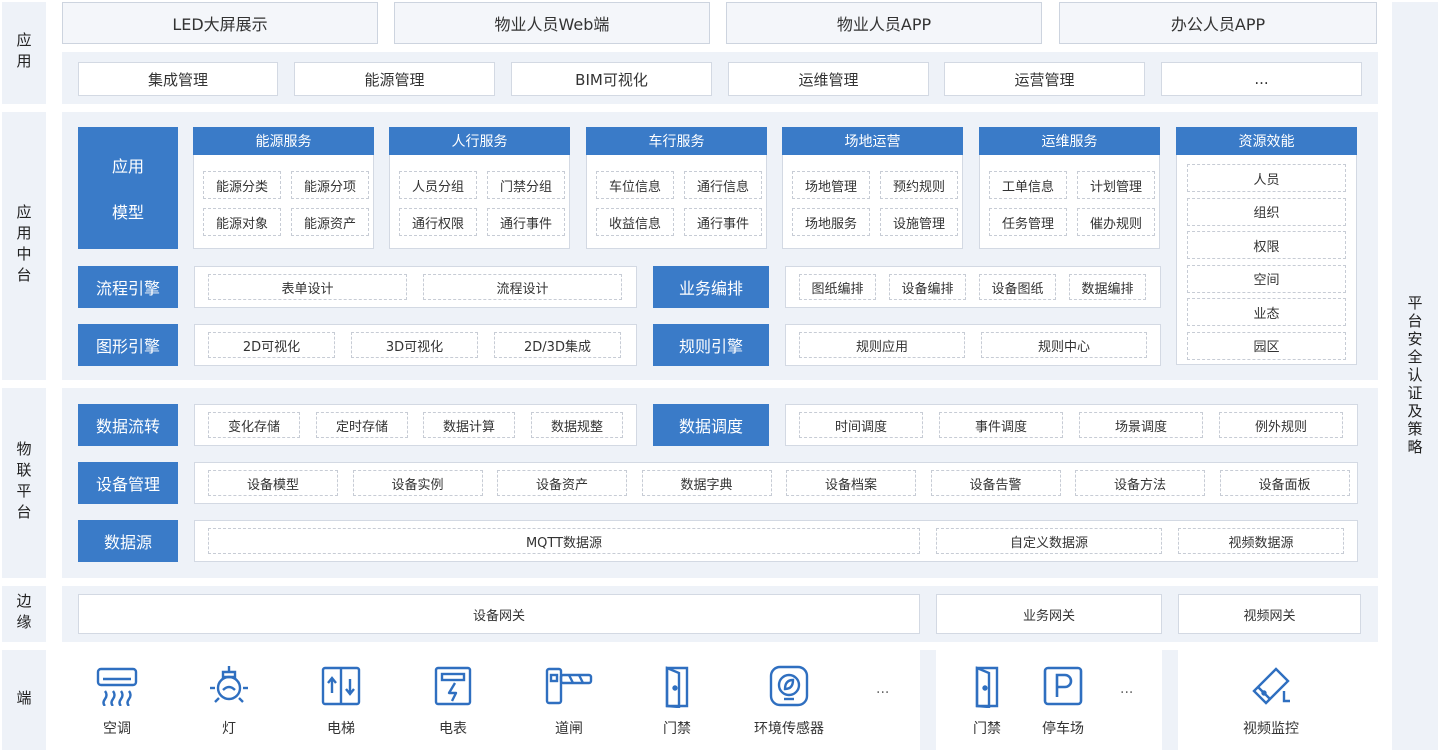 This screenshot has width=1440, height=752. What do you see at coordinates (128, 425) in the screenshot?
I see `data-flow: 数据流转` at bounding box center [128, 425].